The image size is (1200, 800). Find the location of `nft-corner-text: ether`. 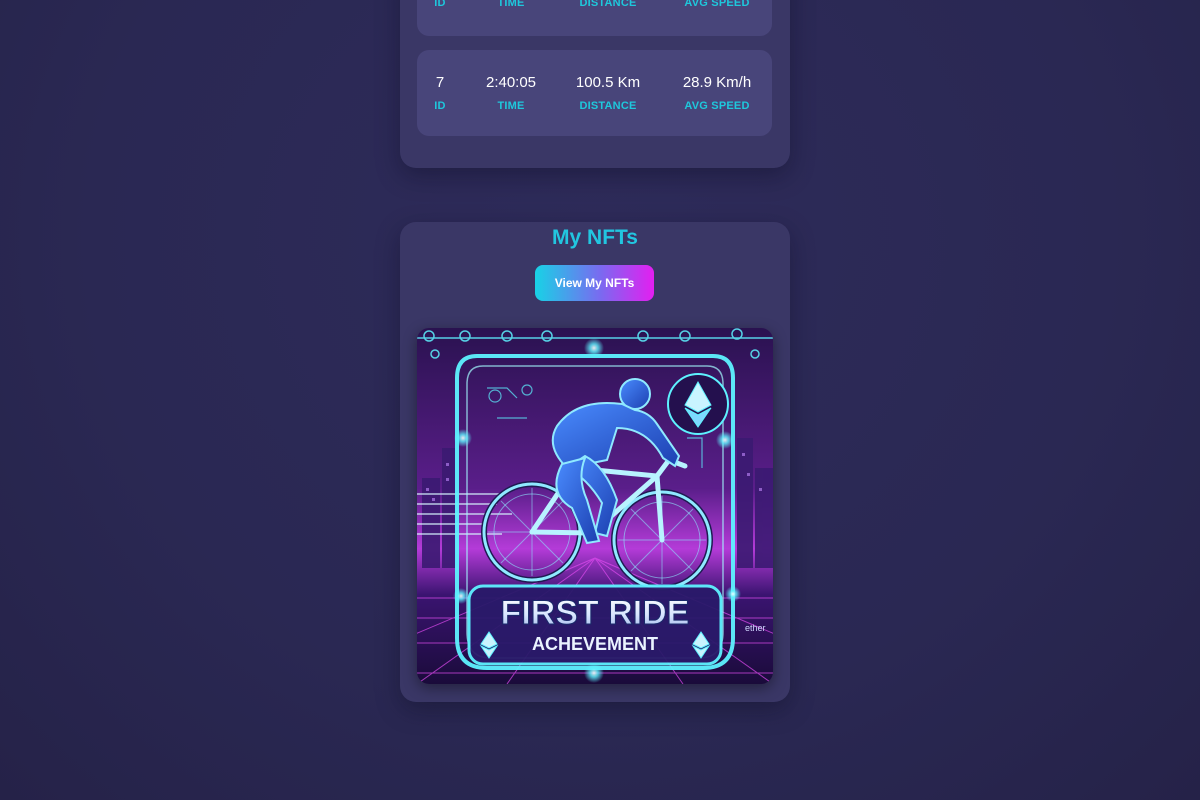

nft-corner-text: ether is located at coordinates (755, 628).